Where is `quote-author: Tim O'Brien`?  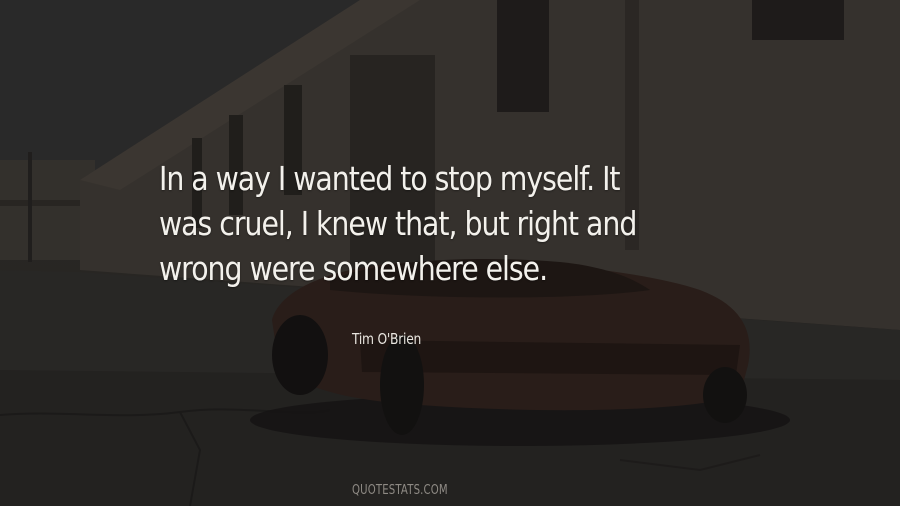
quote-author: Tim O'Brien is located at coordinates (387, 339).